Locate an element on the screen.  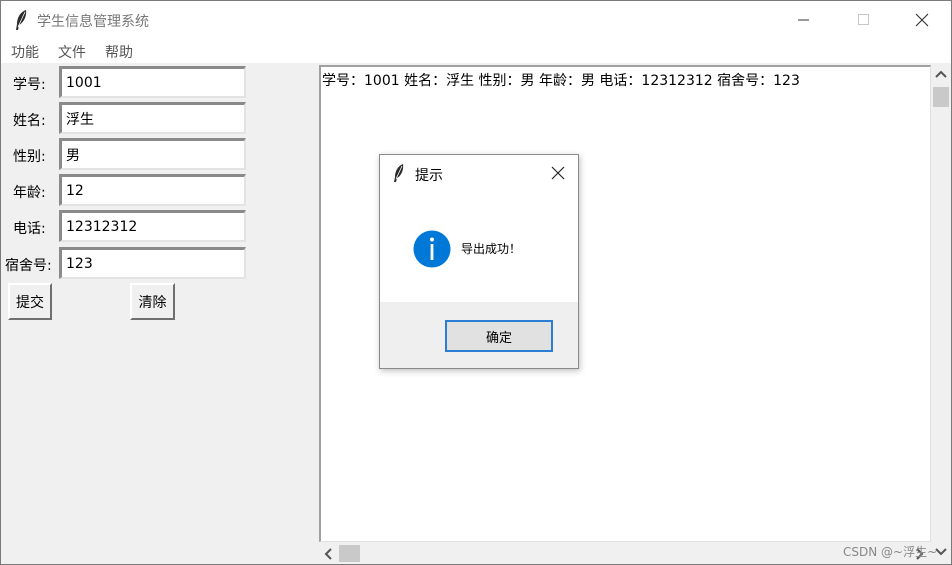
scroll-left-icon is located at coordinates (328, 554).